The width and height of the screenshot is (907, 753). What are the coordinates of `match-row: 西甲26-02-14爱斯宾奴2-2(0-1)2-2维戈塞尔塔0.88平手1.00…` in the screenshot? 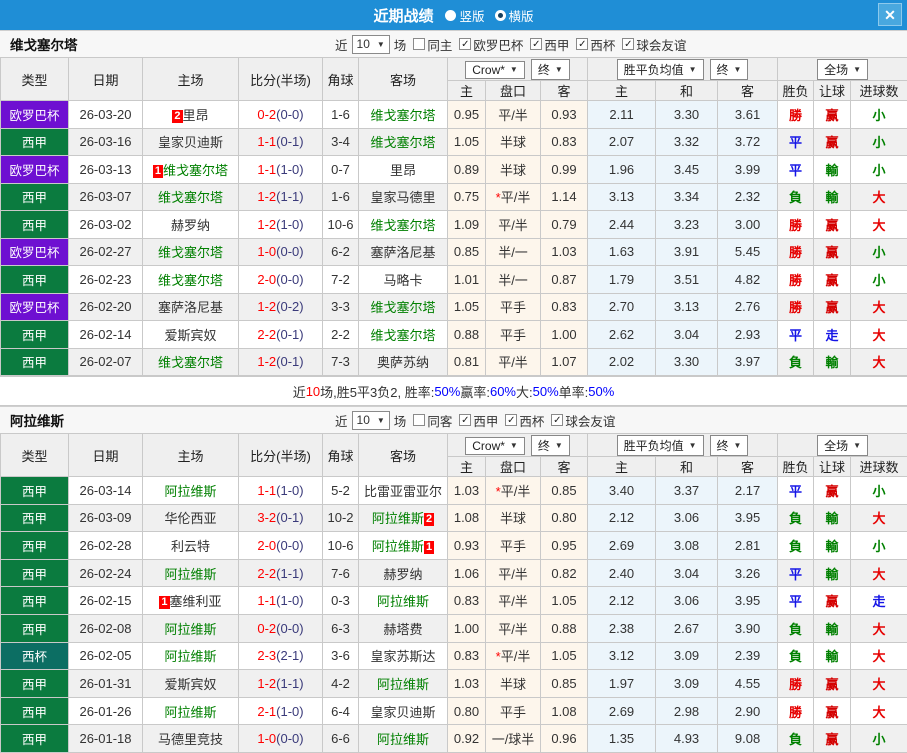 It's located at (454, 335).